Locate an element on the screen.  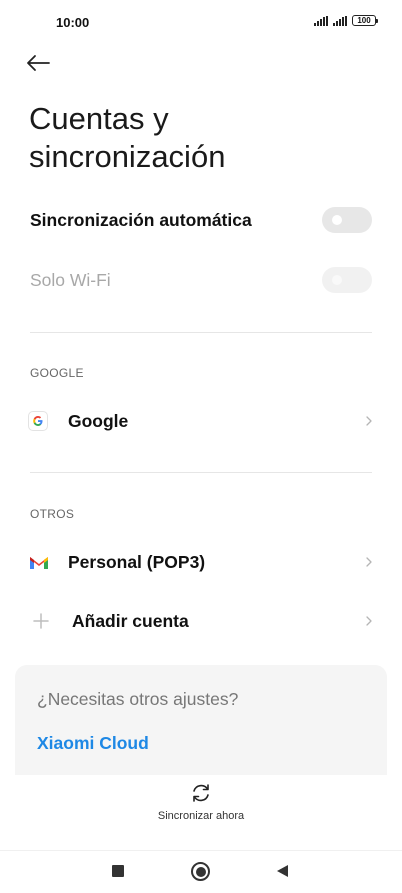
home-circle-icon is located at coordinates (200, 871).